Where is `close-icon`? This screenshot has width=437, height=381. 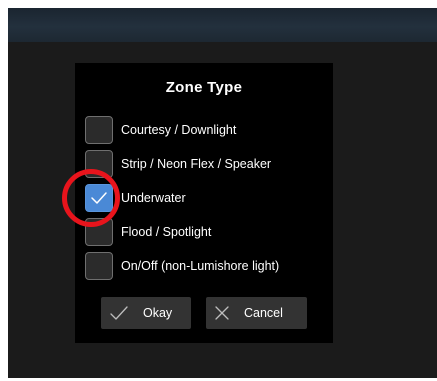 close-icon is located at coordinates (222, 313).